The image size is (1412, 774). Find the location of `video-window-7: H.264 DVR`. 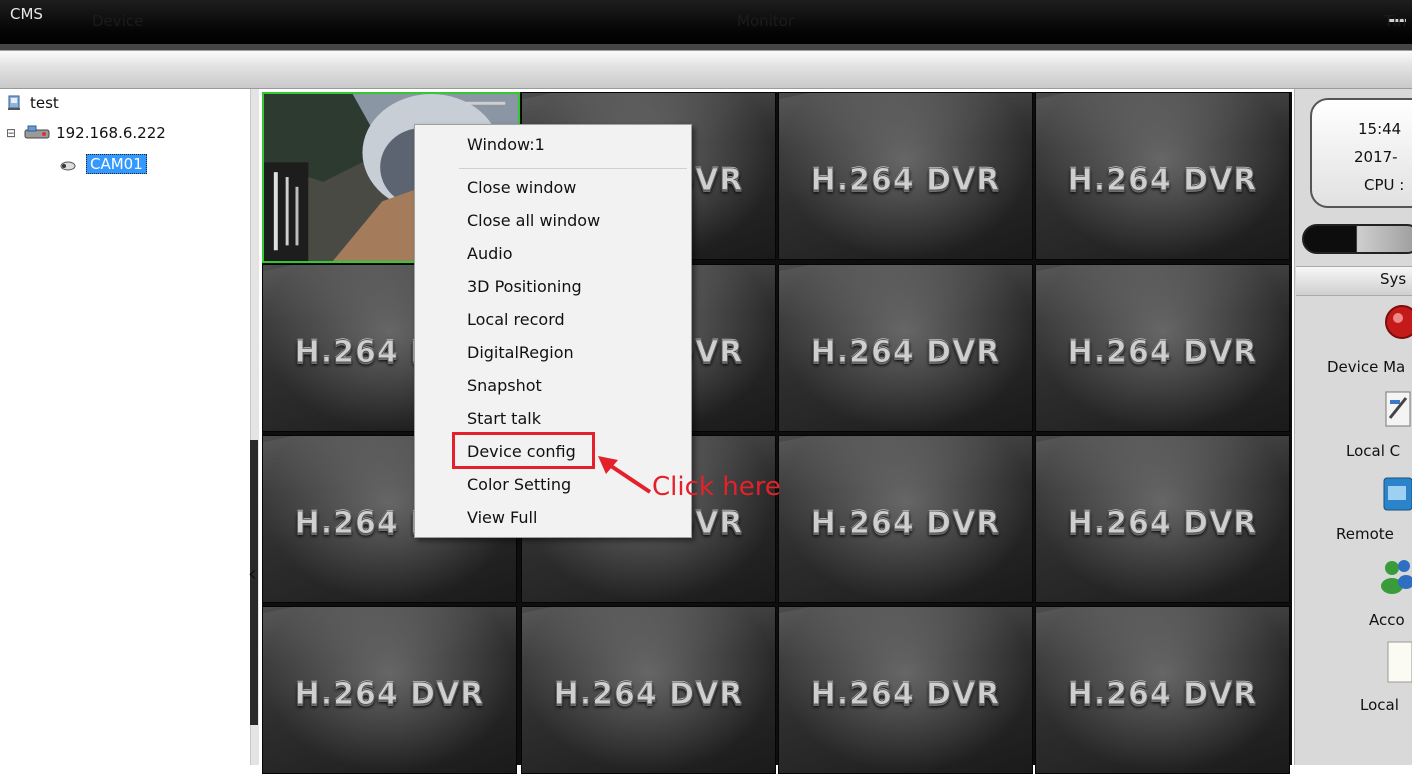

video-window-7: H.264 DVR is located at coordinates (905, 348).